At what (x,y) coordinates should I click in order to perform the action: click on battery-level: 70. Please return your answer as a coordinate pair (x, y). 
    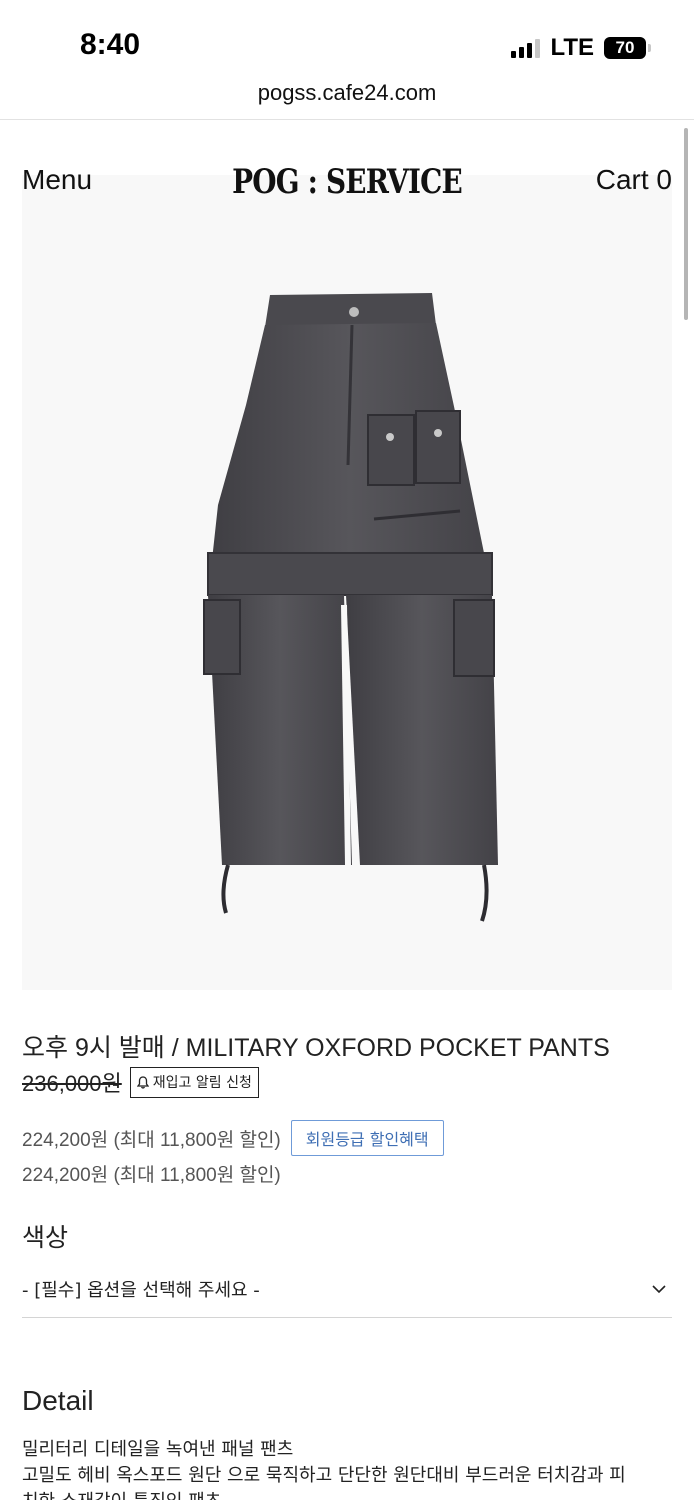
    Looking at the image, I should click on (625, 47).